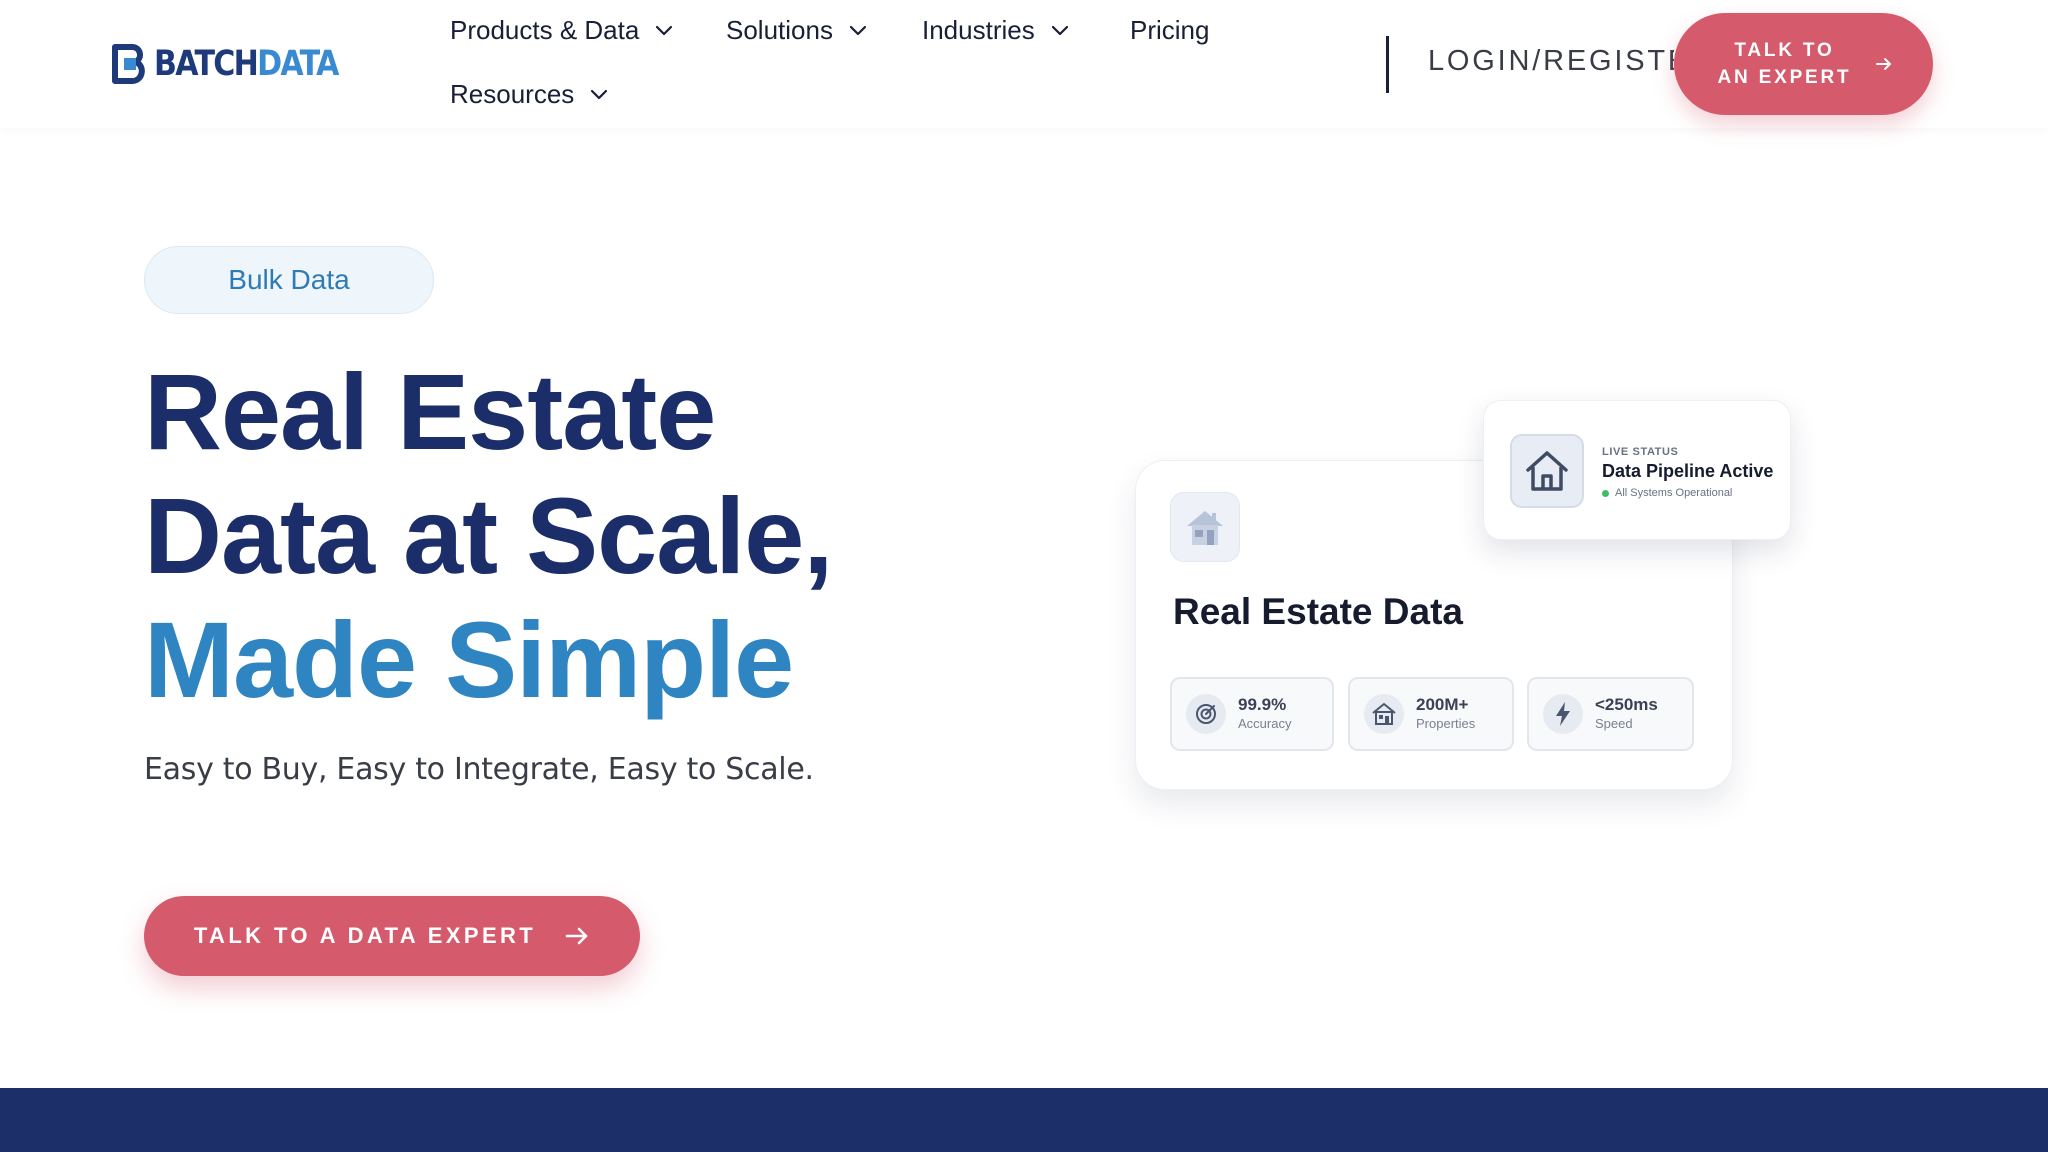 The height and width of the screenshot is (1152, 2048). I want to click on batchdata-logo: BATCHDATA, so click(240, 64).